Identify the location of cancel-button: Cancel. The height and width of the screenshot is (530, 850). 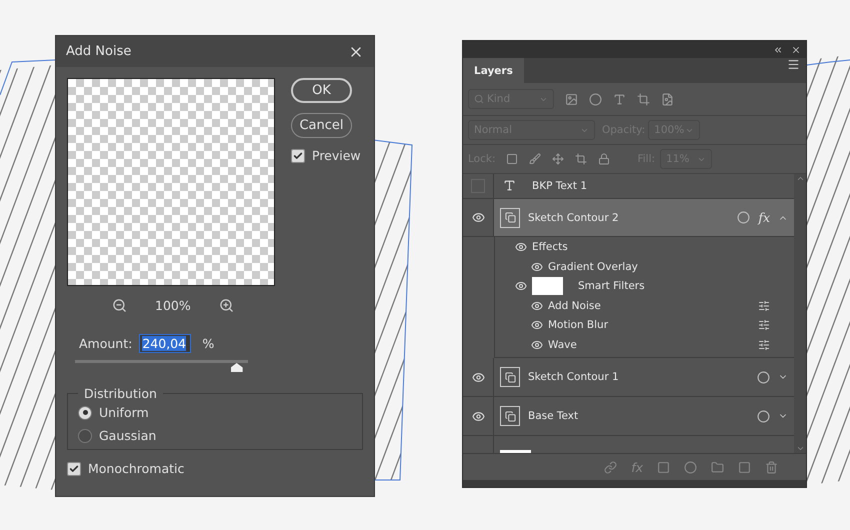
(321, 125).